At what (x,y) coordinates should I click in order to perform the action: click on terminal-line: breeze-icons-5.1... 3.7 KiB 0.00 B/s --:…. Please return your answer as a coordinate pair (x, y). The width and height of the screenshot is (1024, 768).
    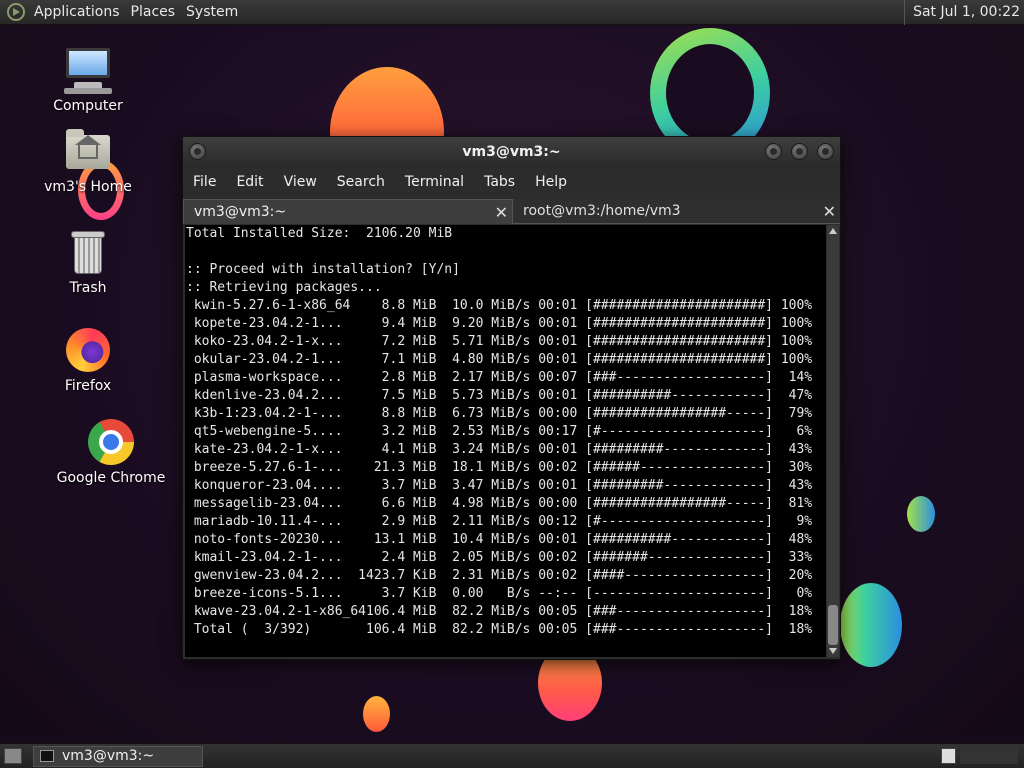
    Looking at the image, I should click on (499, 593).